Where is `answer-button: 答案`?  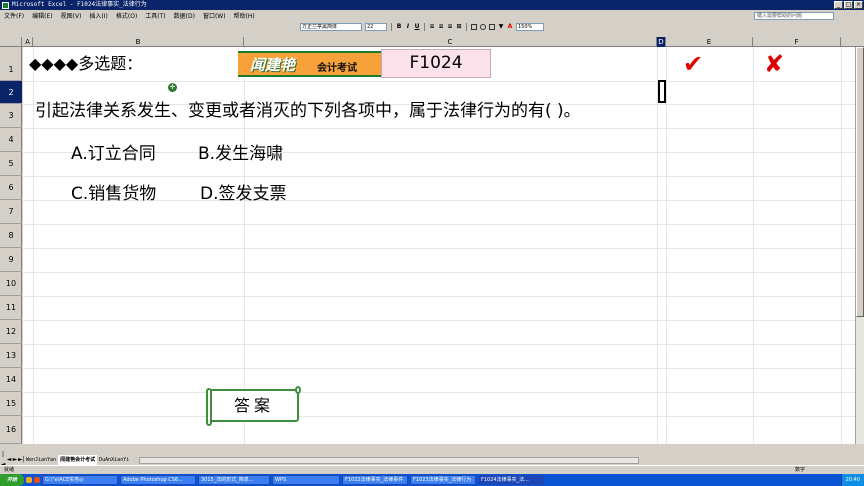 answer-button: 答案 is located at coordinates (253, 406).